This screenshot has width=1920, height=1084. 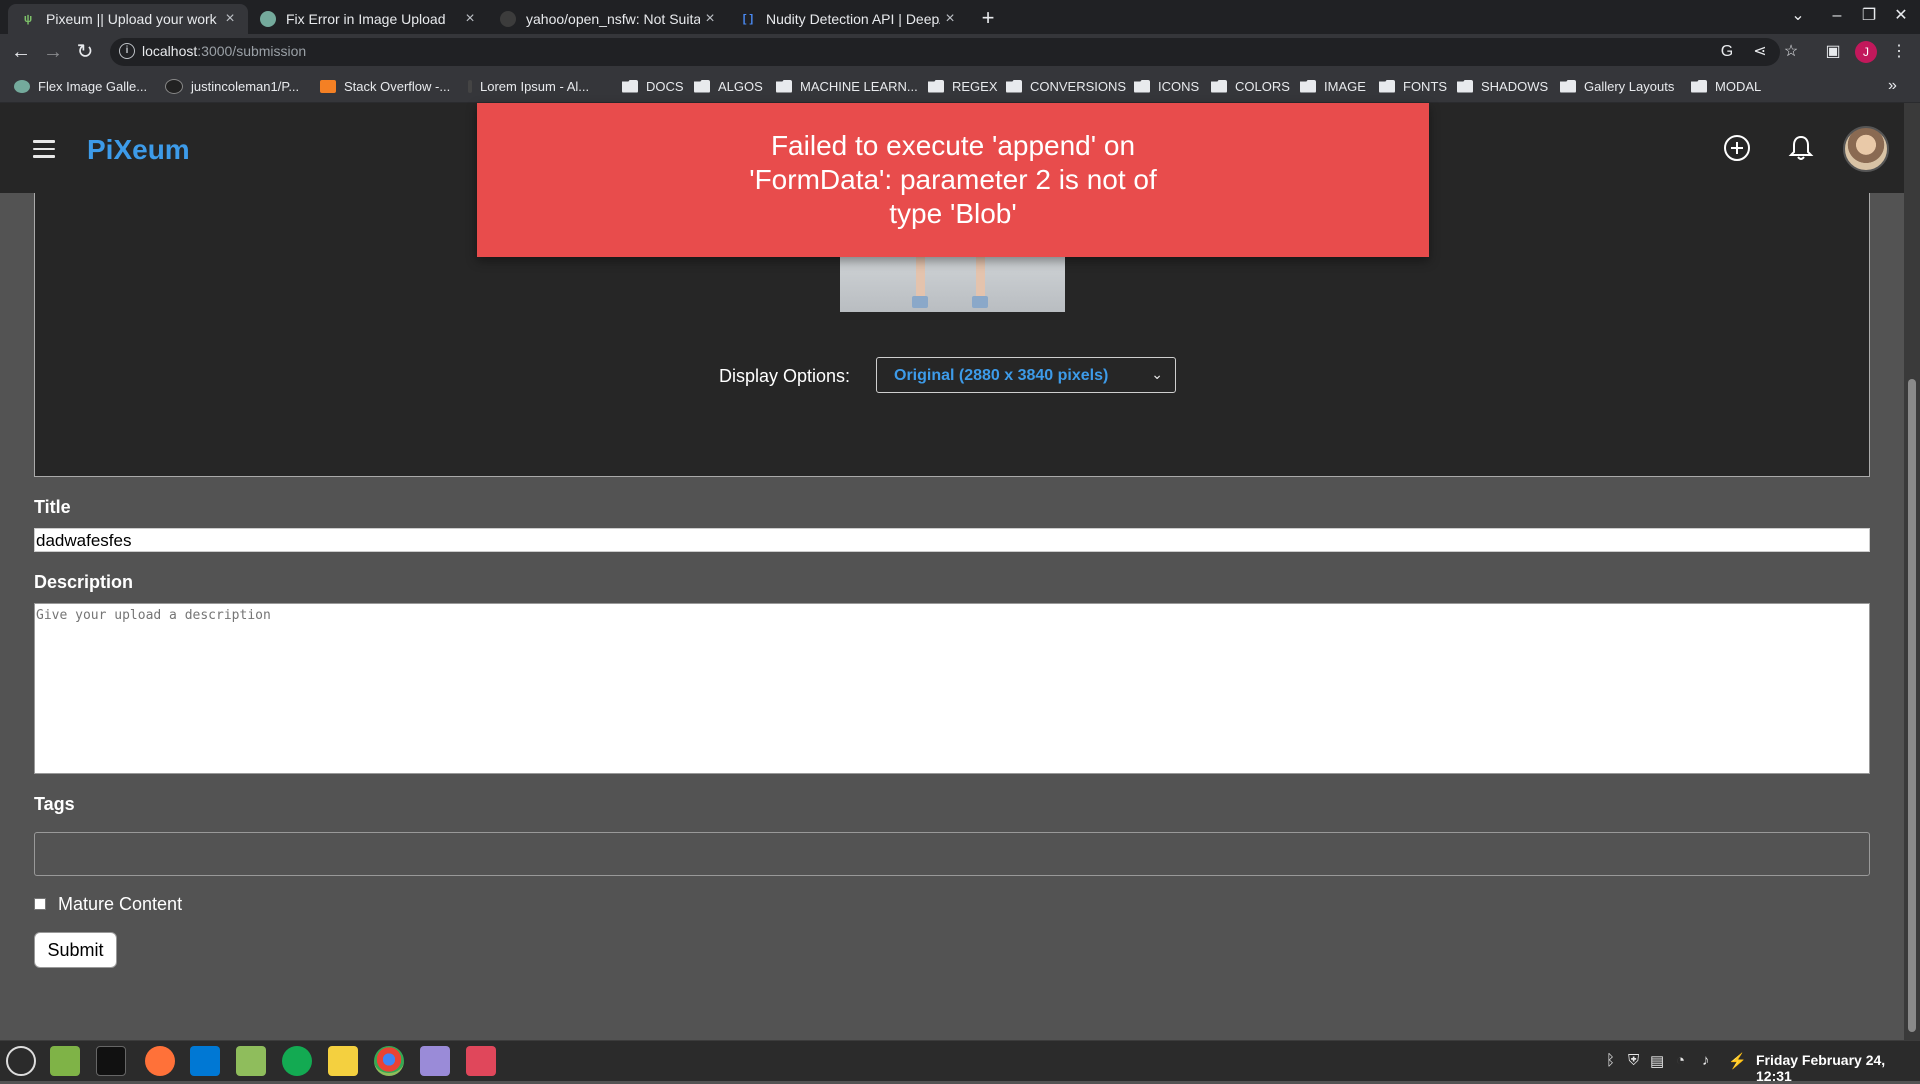 I want to click on tab-pixeum: ψ Pixeum || Upload your work ×, so click(x=128, y=19).